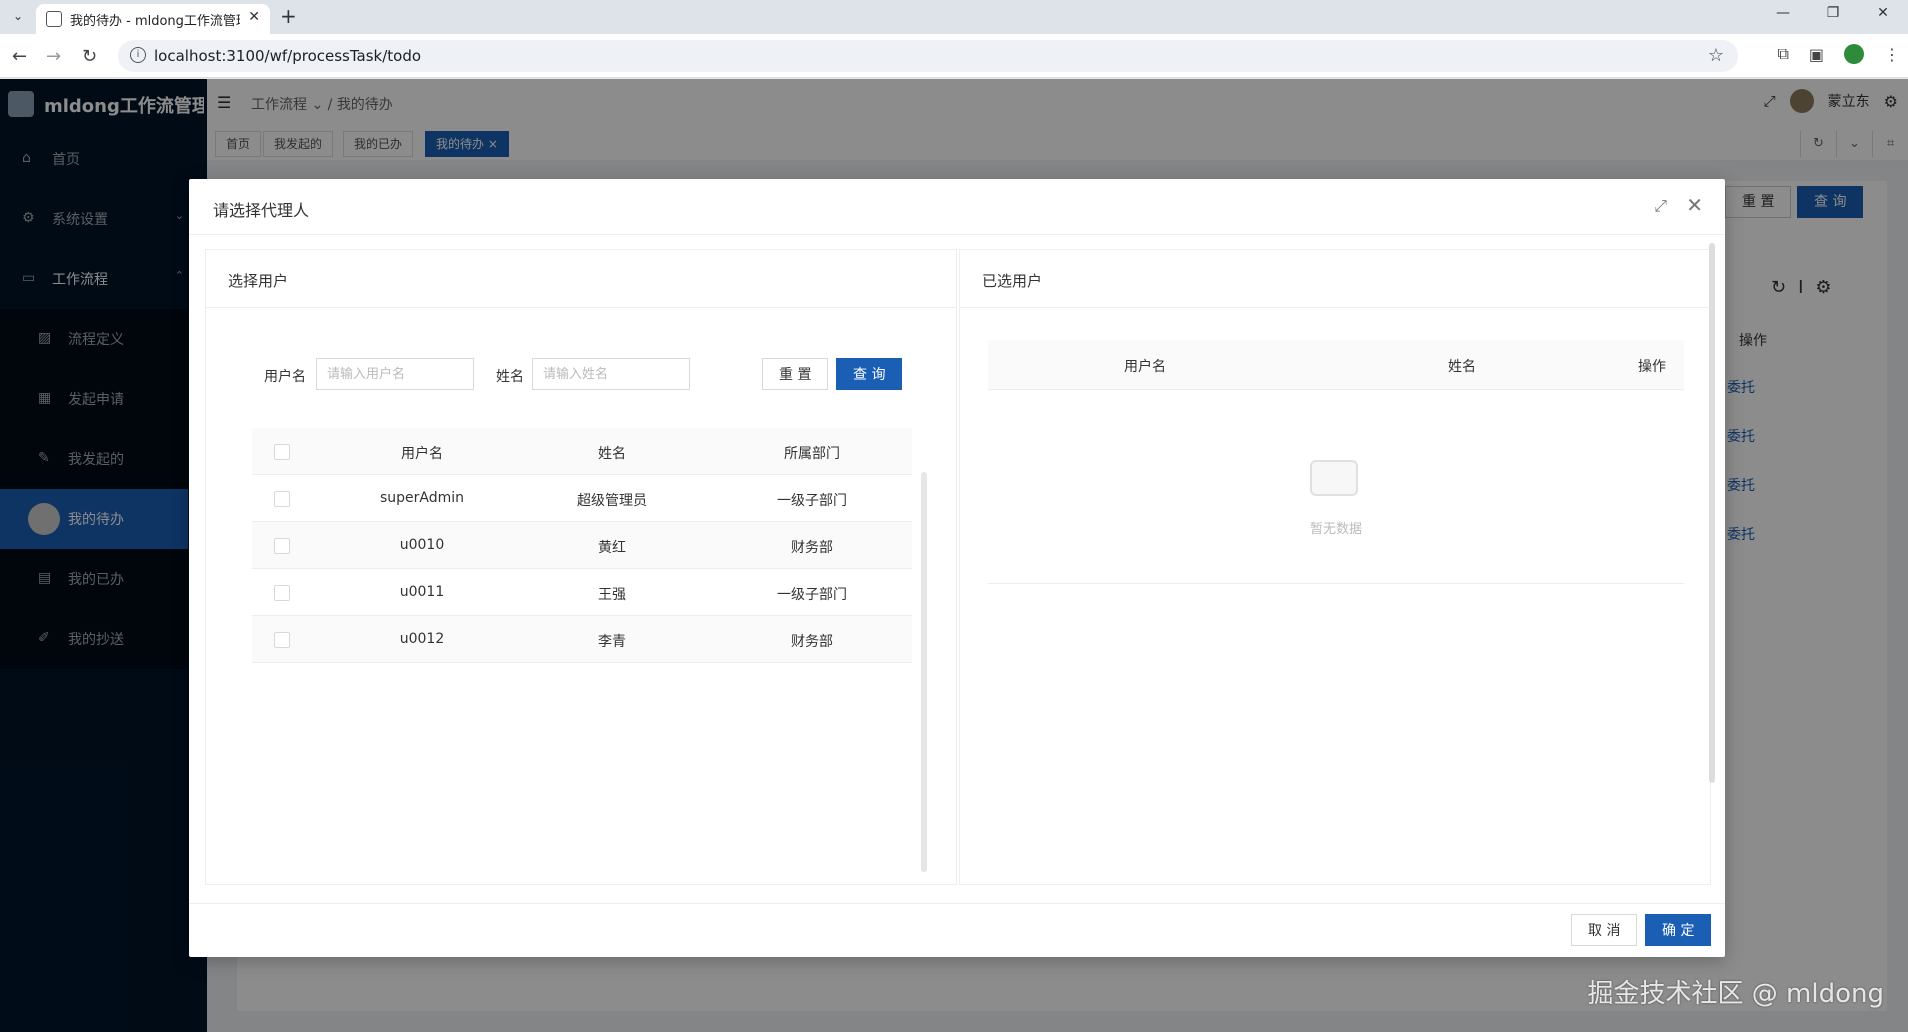 The image size is (1908, 1032). I want to click on table-scrollbar, so click(924, 672).